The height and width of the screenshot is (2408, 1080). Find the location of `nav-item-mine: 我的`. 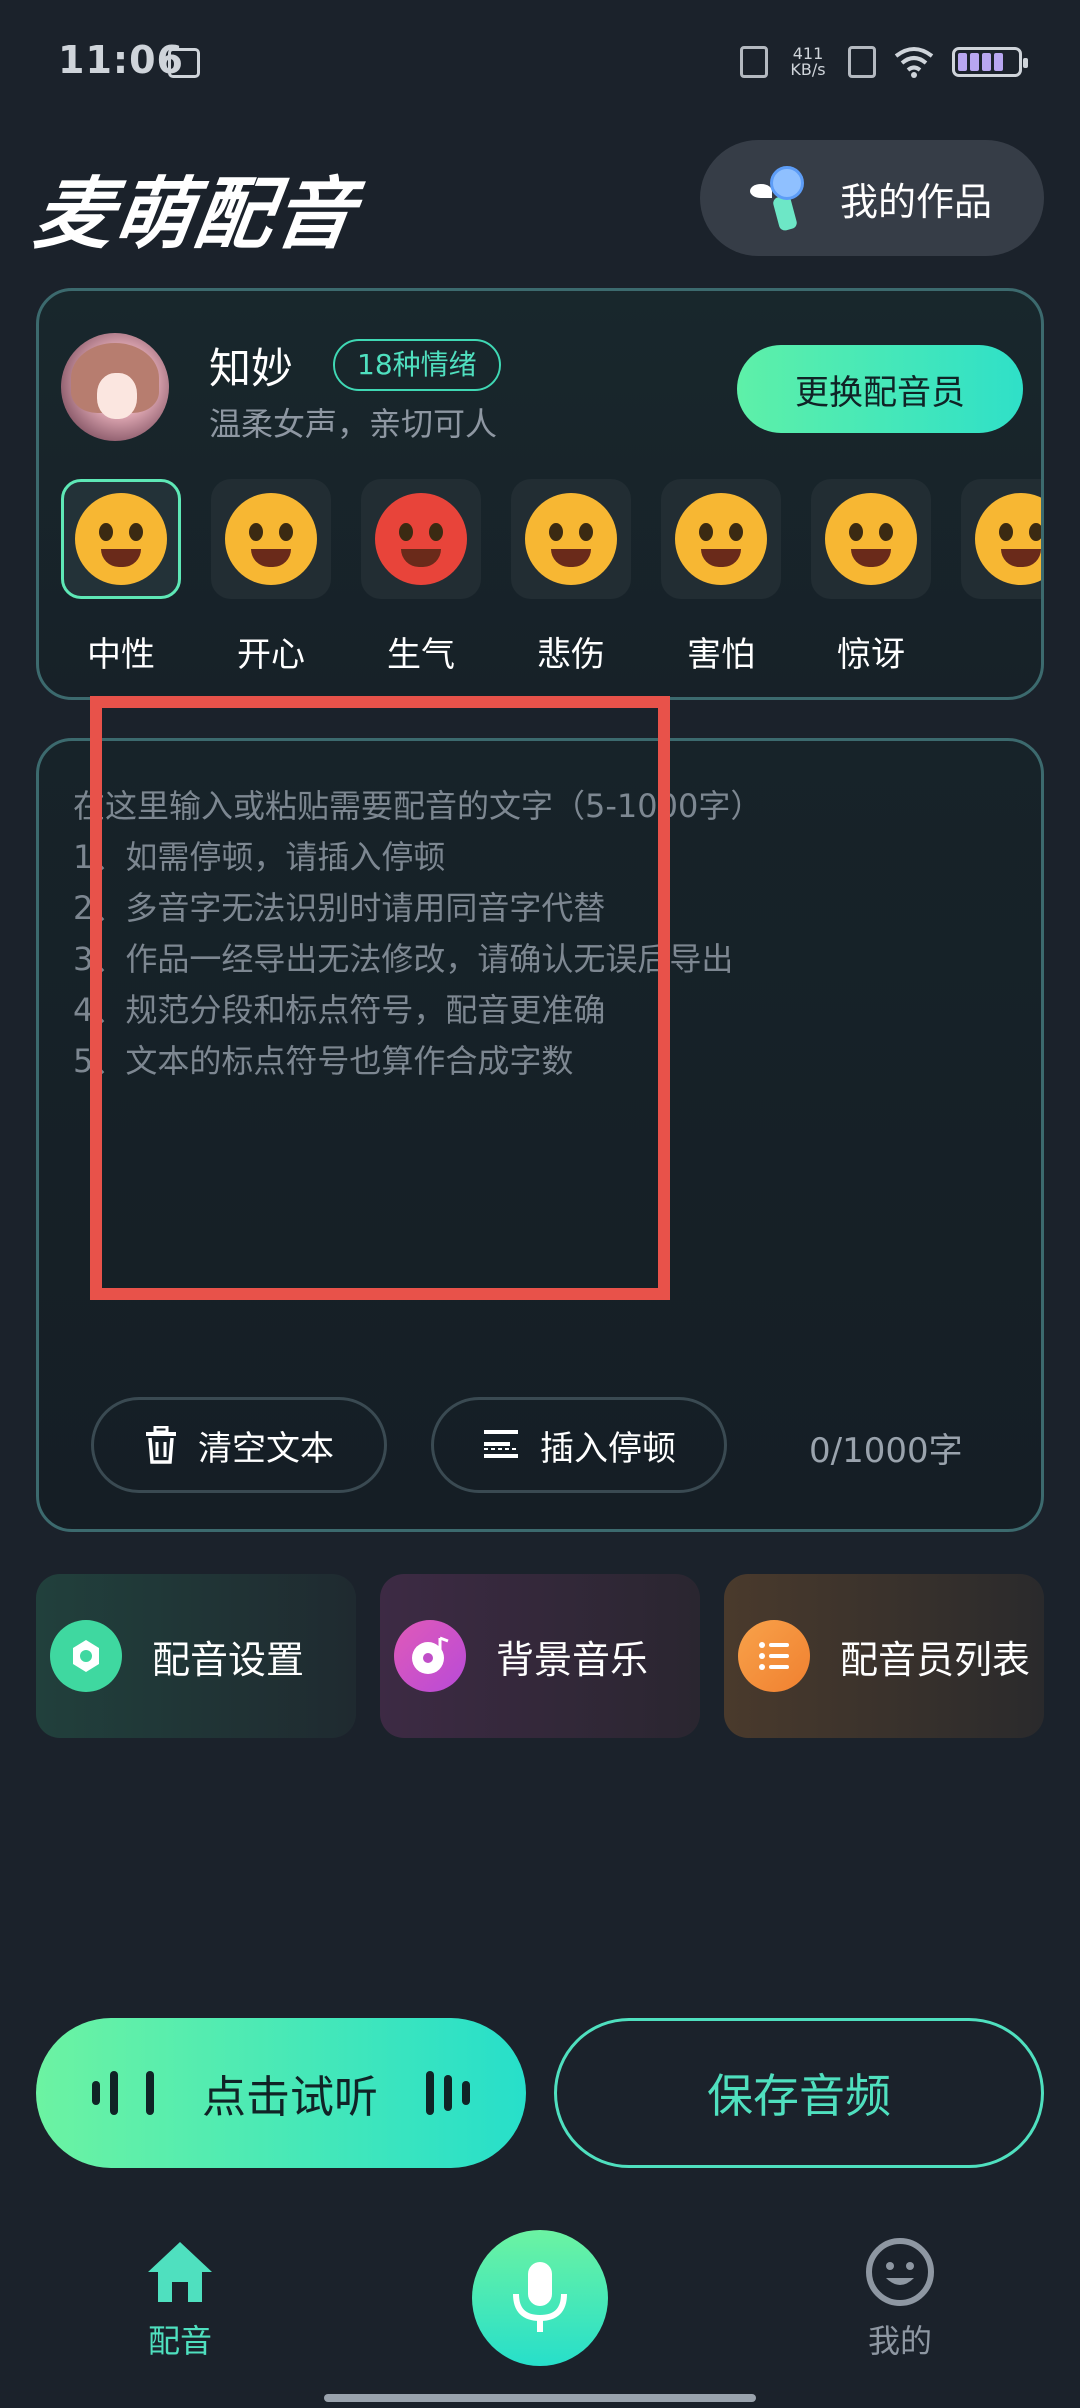

nav-item-mine: 我的 is located at coordinates (900, 2299).